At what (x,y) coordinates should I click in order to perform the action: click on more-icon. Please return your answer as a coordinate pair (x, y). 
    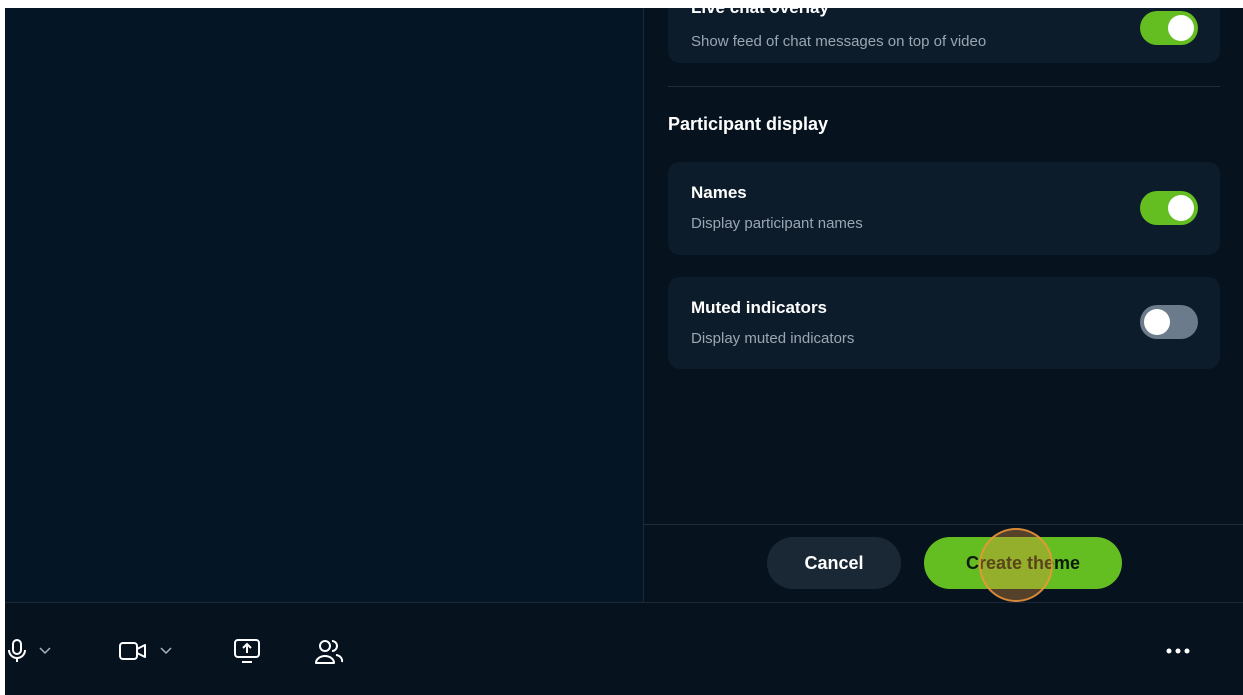
    Looking at the image, I should click on (1178, 651).